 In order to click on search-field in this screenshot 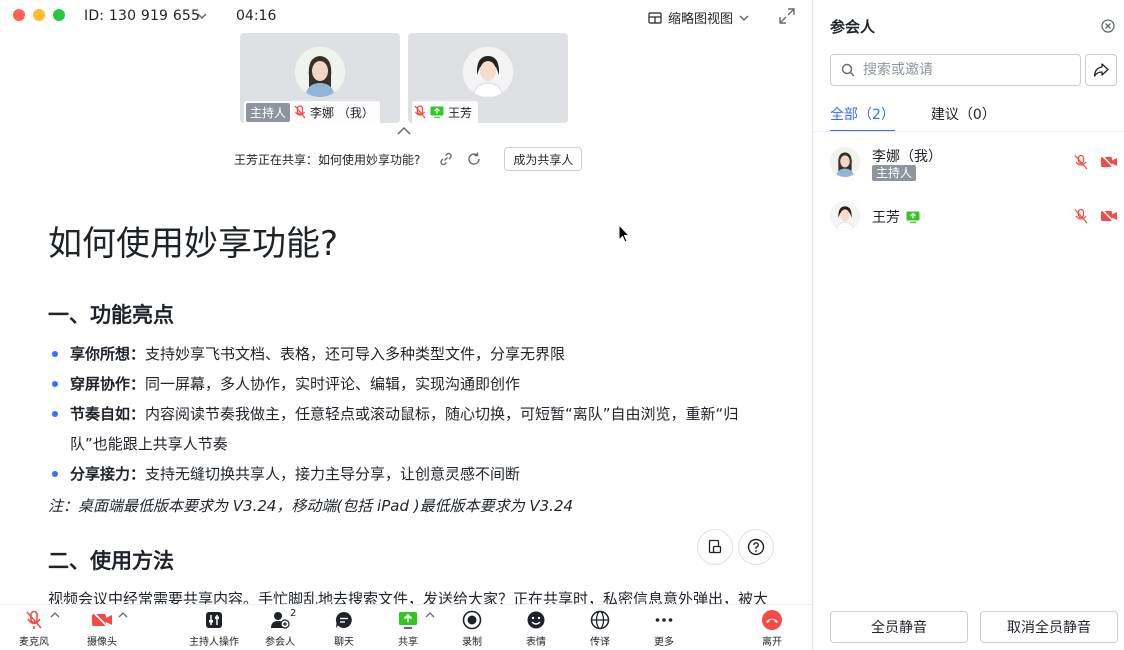, I will do `click(955, 70)`.